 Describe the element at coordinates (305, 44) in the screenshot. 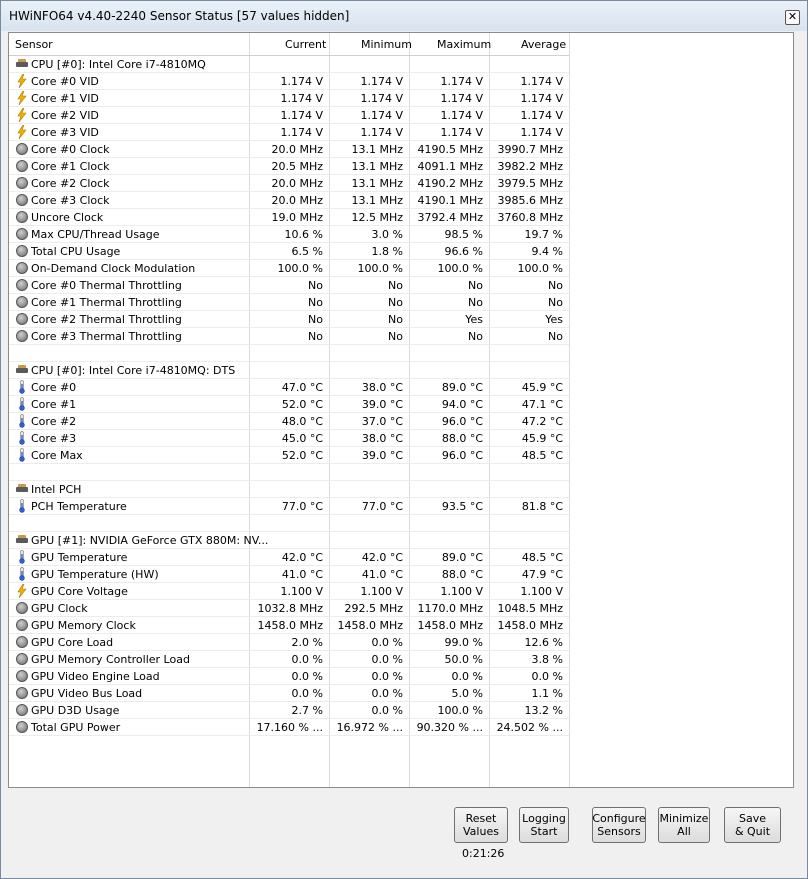

I see `header-current: Current` at that location.